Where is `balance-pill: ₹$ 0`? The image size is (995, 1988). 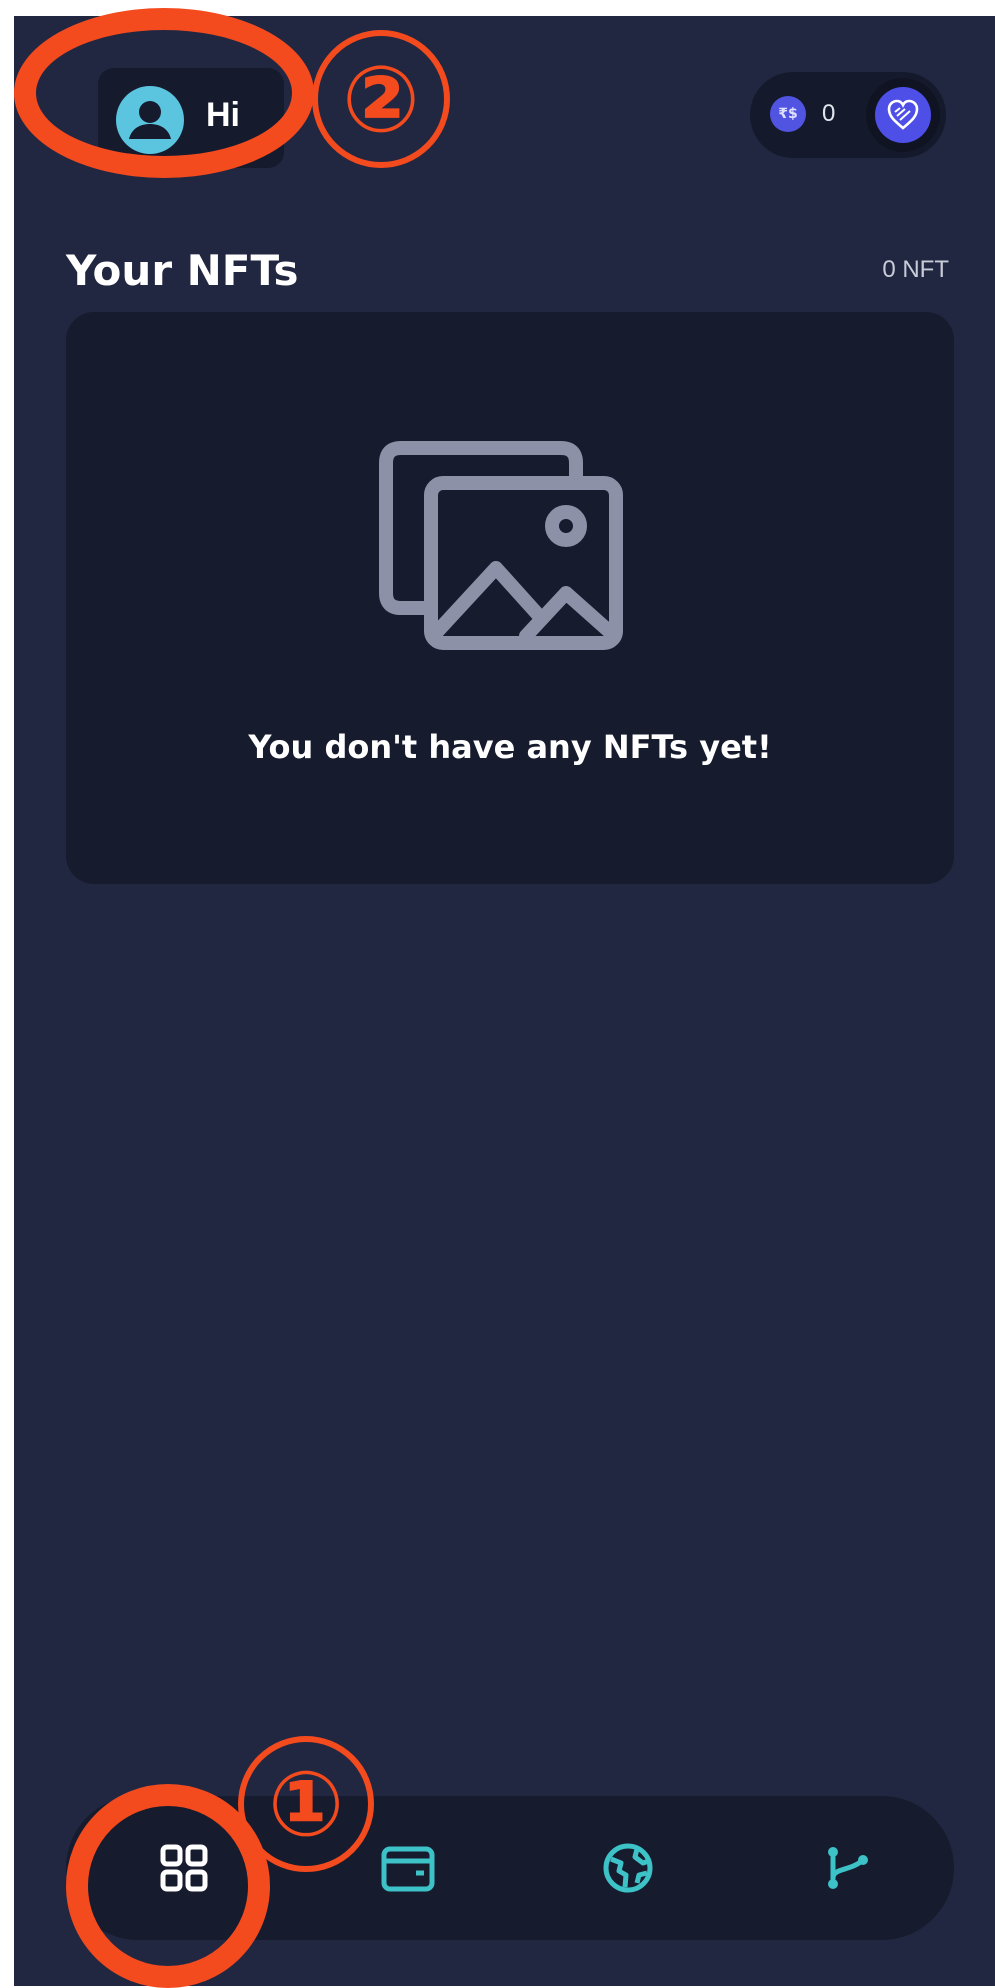 balance-pill: ₹$ 0 is located at coordinates (848, 115).